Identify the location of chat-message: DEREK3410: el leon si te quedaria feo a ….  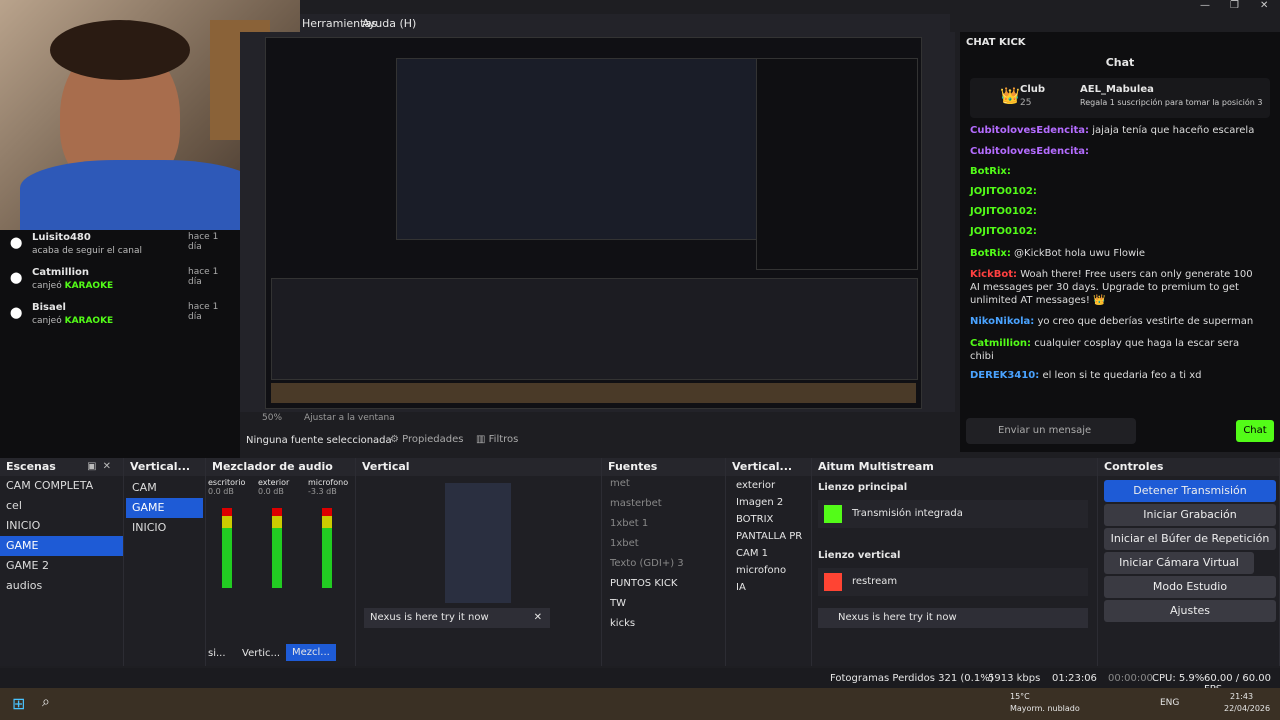
(1086, 375).